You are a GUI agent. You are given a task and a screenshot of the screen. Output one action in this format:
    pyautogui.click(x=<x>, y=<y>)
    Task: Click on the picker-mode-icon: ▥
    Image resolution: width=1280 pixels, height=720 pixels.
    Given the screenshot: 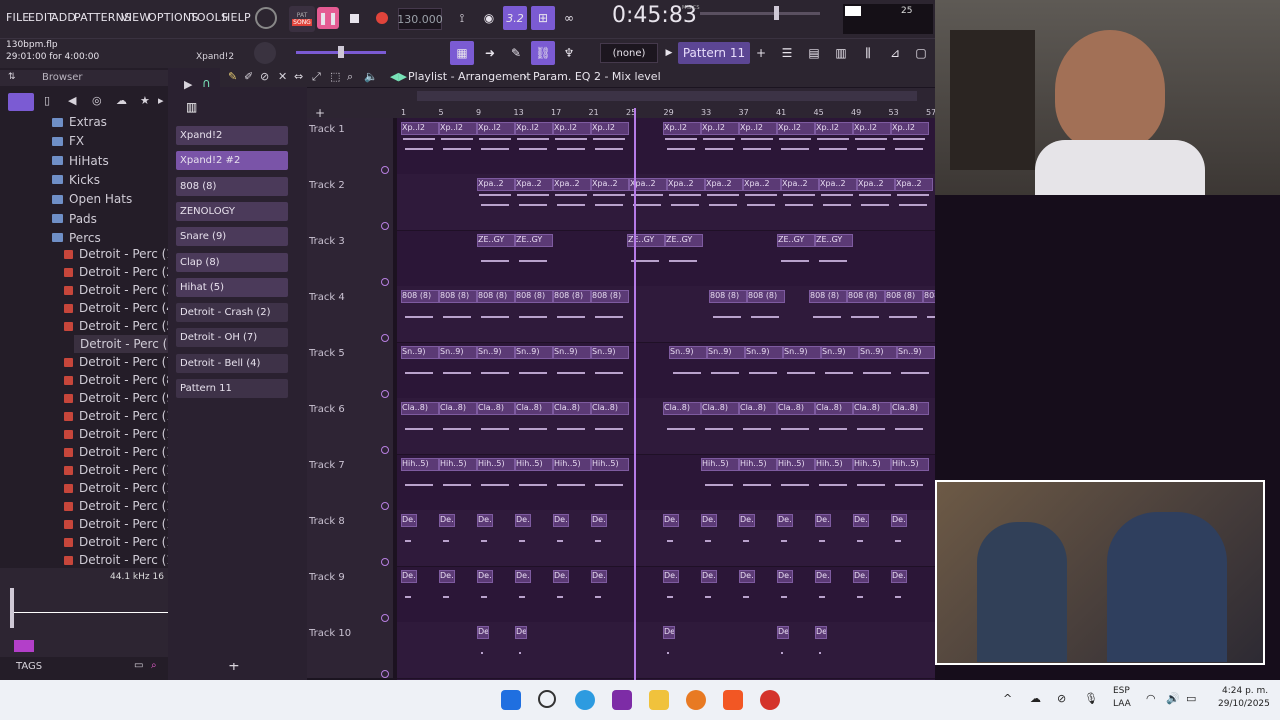 What is the action you would take?
    pyautogui.click(x=191, y=107)
    